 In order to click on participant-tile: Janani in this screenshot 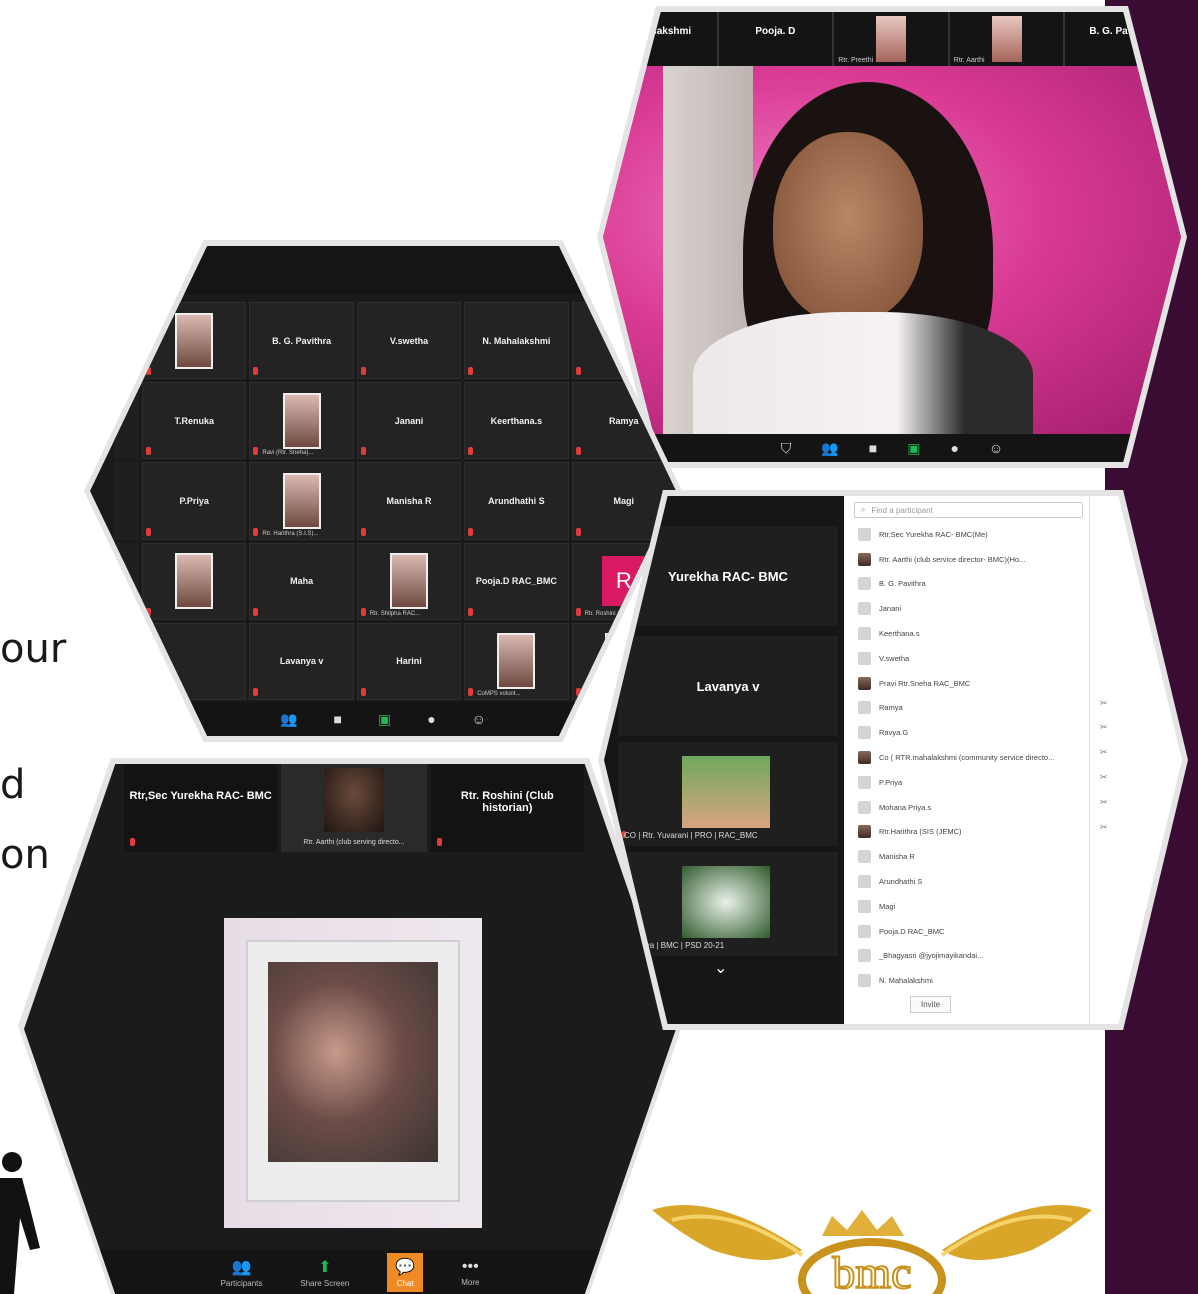, I will do `click(409, 421)`.